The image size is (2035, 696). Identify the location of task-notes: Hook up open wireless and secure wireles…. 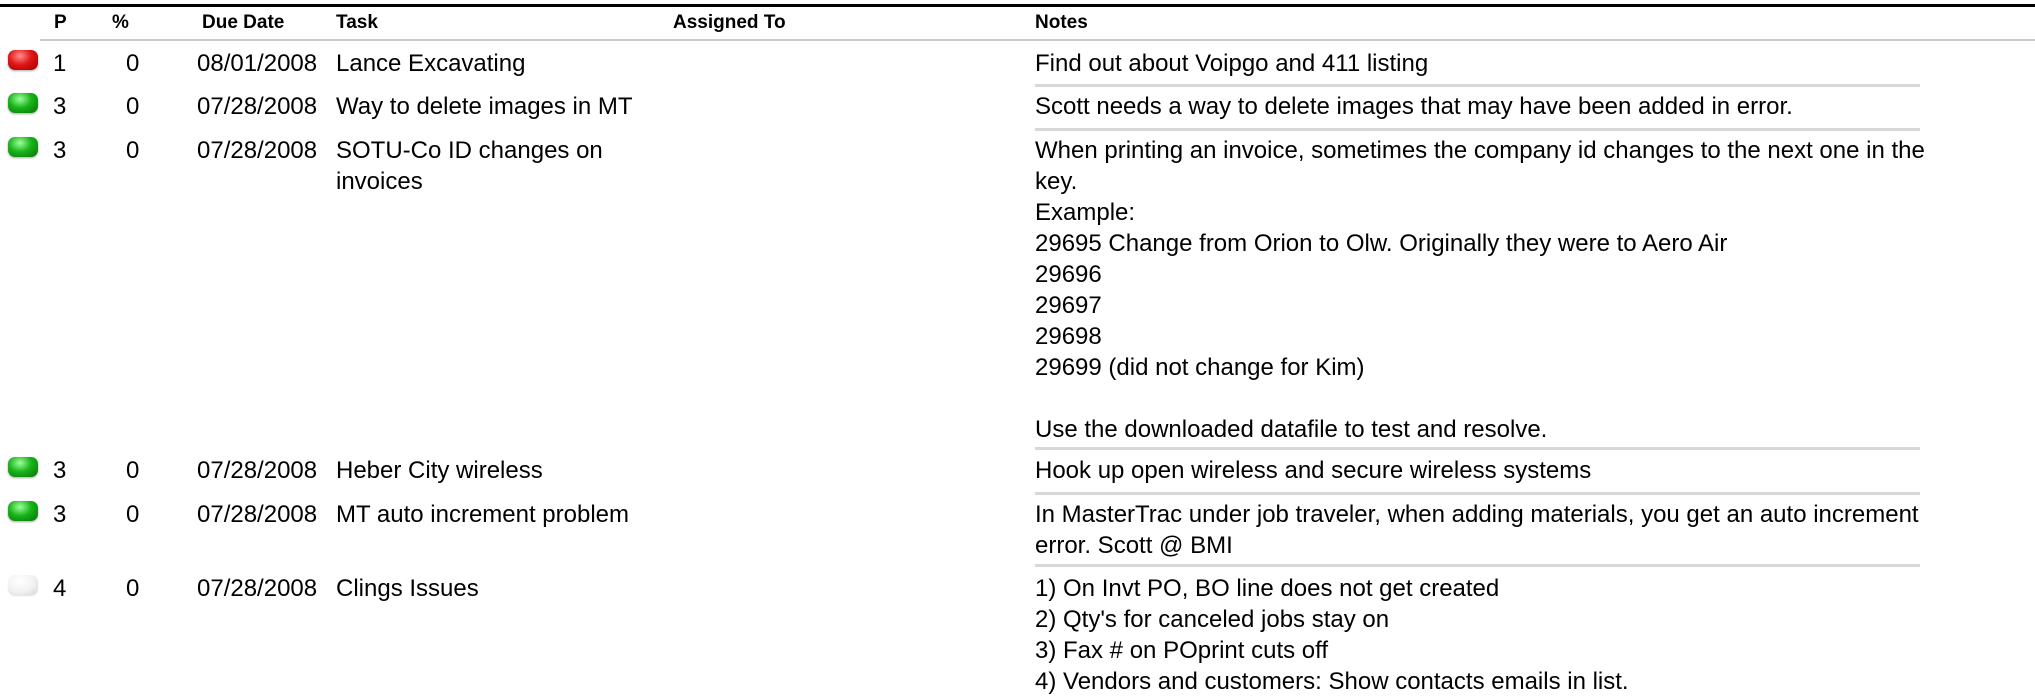
(1313, 470).